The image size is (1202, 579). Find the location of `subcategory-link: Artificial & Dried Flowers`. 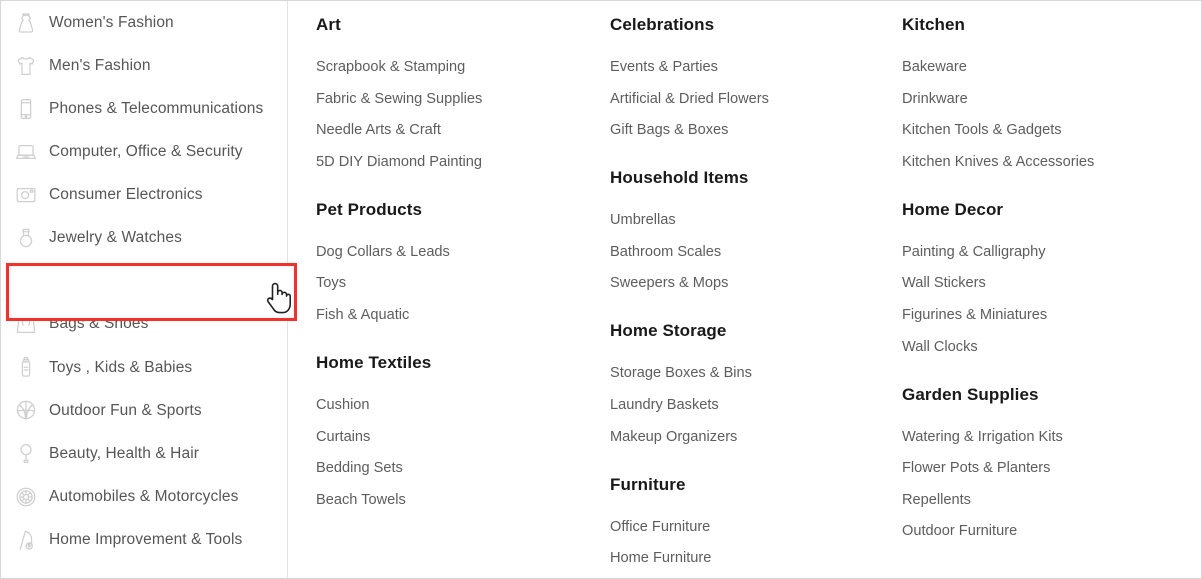

subcategory-link: Artificial & Dried Flowers is located at coordinates (689, 99).